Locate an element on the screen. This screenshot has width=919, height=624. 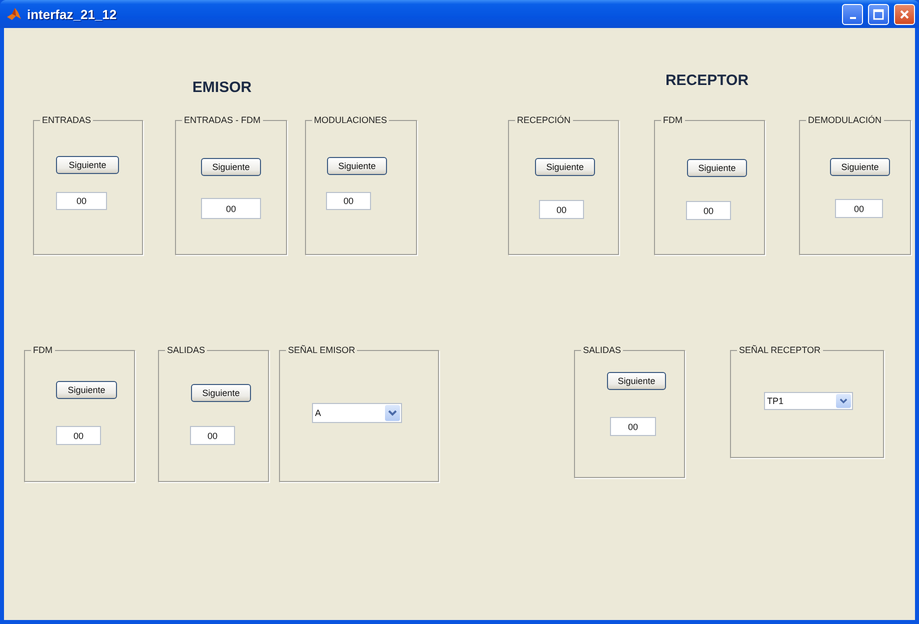
close-button is located at coordinates (904, 14).